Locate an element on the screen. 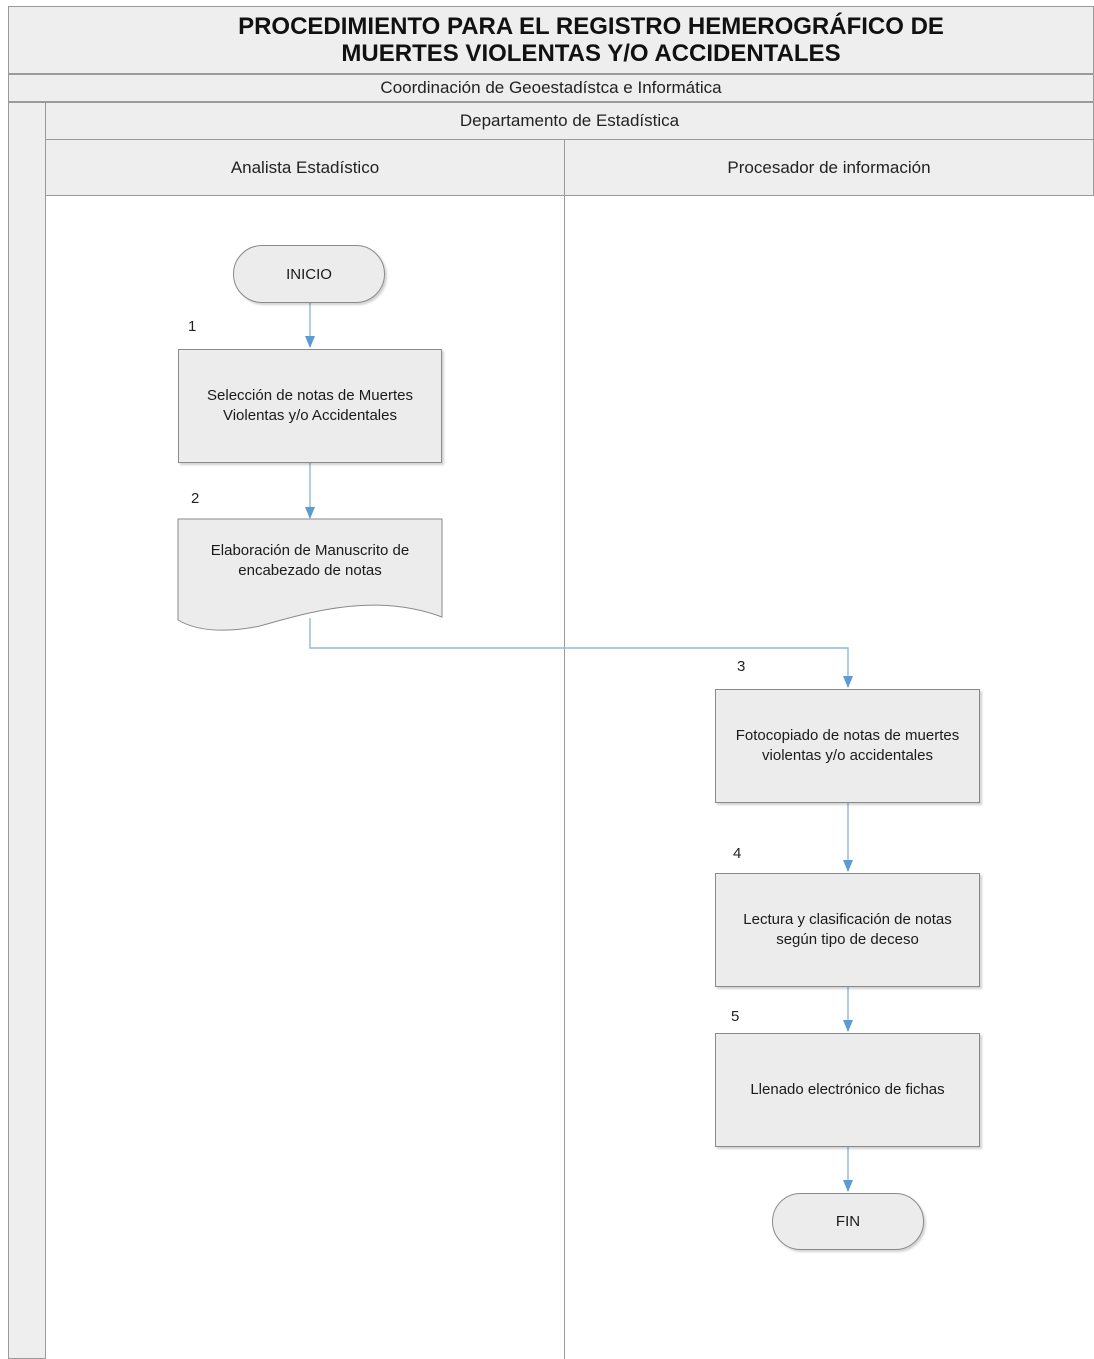 The width and height of the screenshot is (1094, 1359). end-terminal: FIN is located at coordinates (848, 1221).